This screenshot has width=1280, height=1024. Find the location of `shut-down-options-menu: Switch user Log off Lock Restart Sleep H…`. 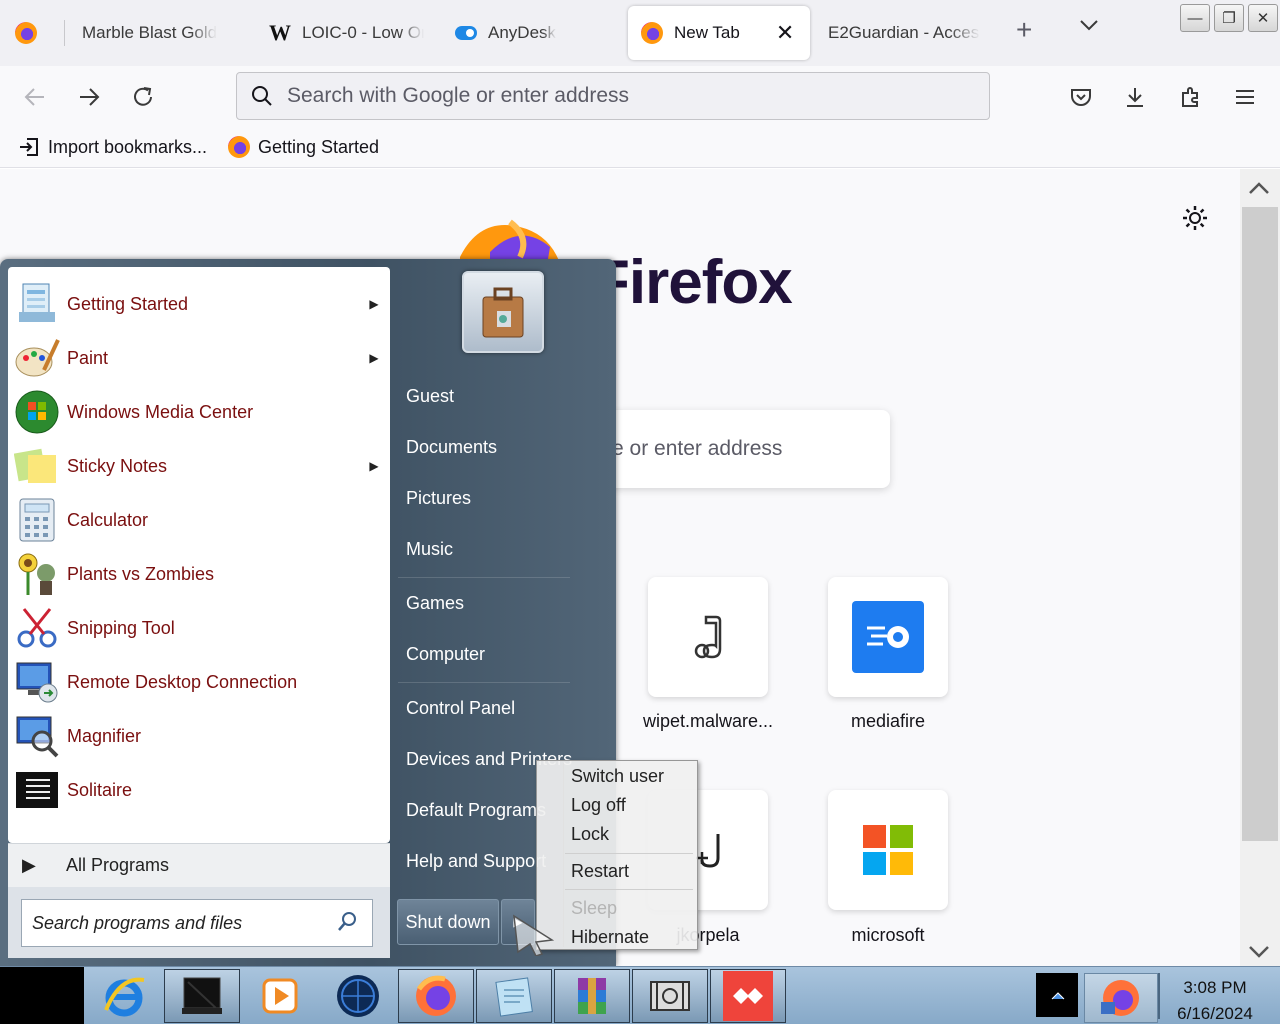

shut-down-options-menu: Switch user Log off Lock Restart Sleep H… is located at coordinates (617, 855).